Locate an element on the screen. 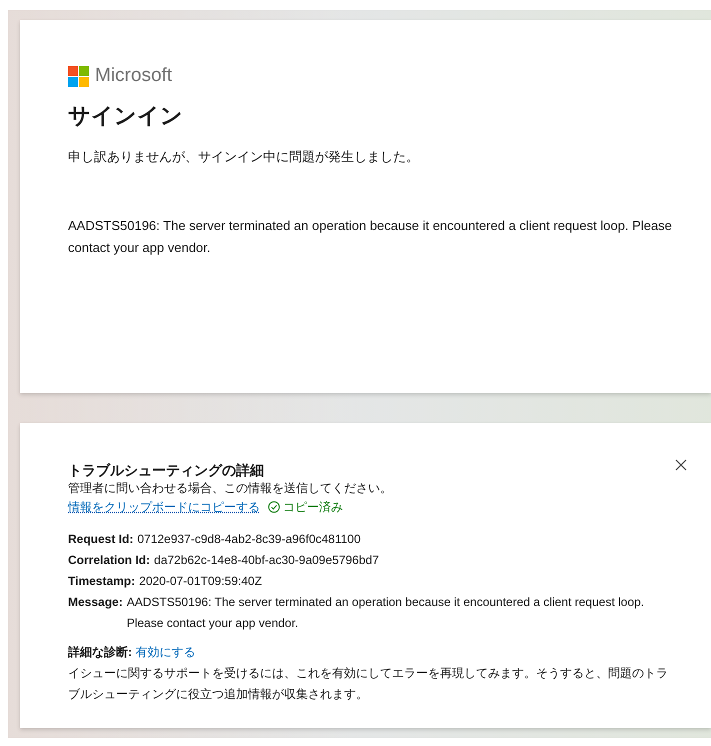 The width and height of the screenshot is (711, 746). error-message: AADSTS50196: The server terminated an operation because it encountered a client request loop. Please contact your app vendor. is located at coordinates (370, 237).